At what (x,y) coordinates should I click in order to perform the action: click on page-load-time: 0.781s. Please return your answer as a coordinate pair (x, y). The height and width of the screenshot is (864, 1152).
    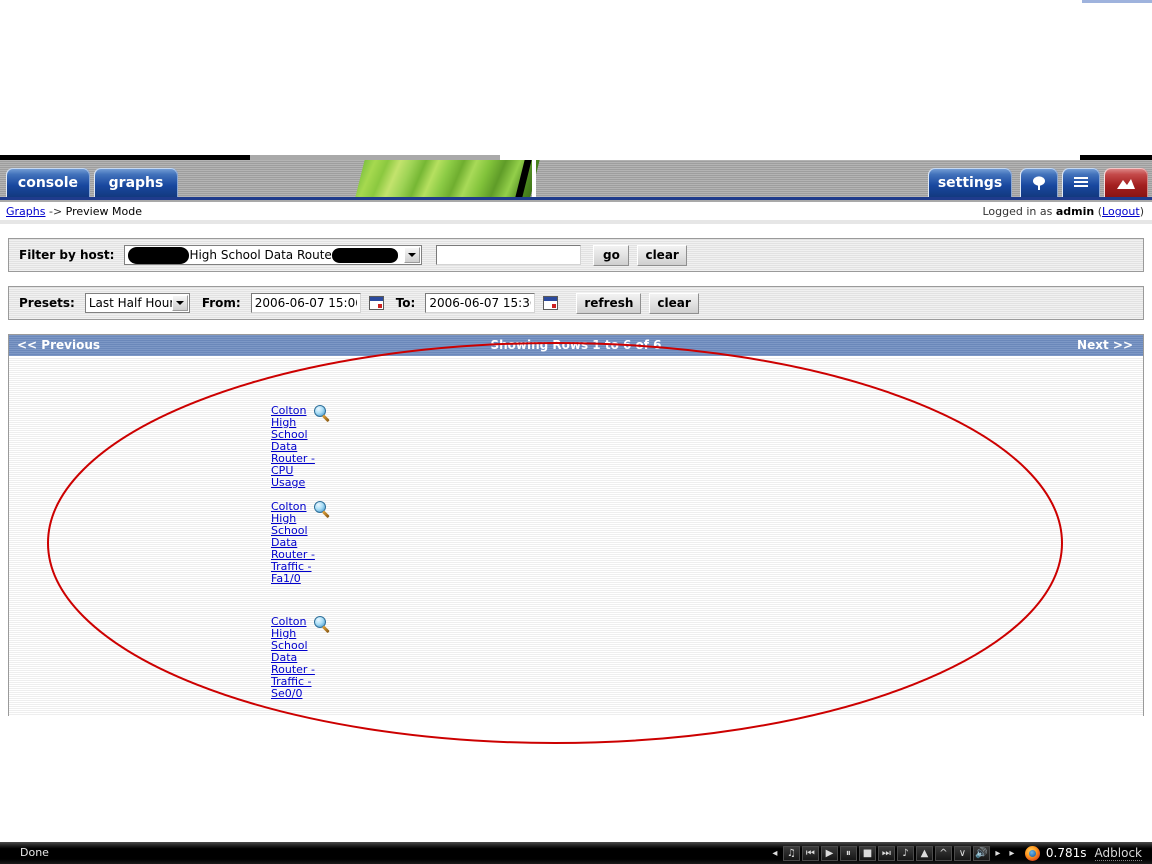
    Looking at the image, I should click on (1066, 853).